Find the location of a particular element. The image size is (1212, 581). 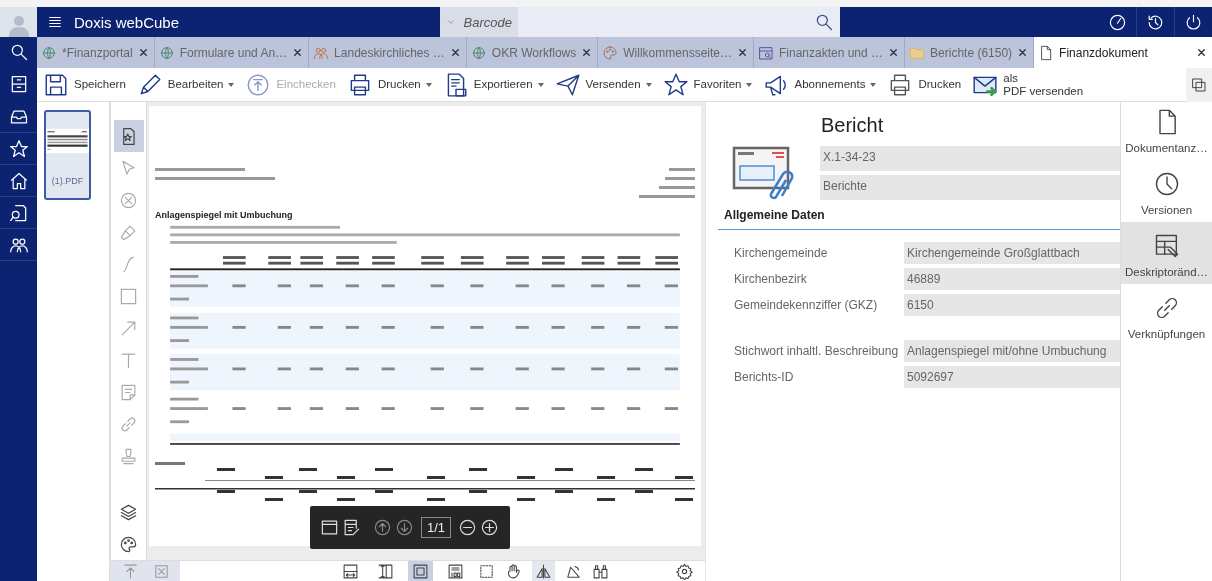

text-field: Kirchengemeinde Großglattbach is located at coordinates (1012, 253).